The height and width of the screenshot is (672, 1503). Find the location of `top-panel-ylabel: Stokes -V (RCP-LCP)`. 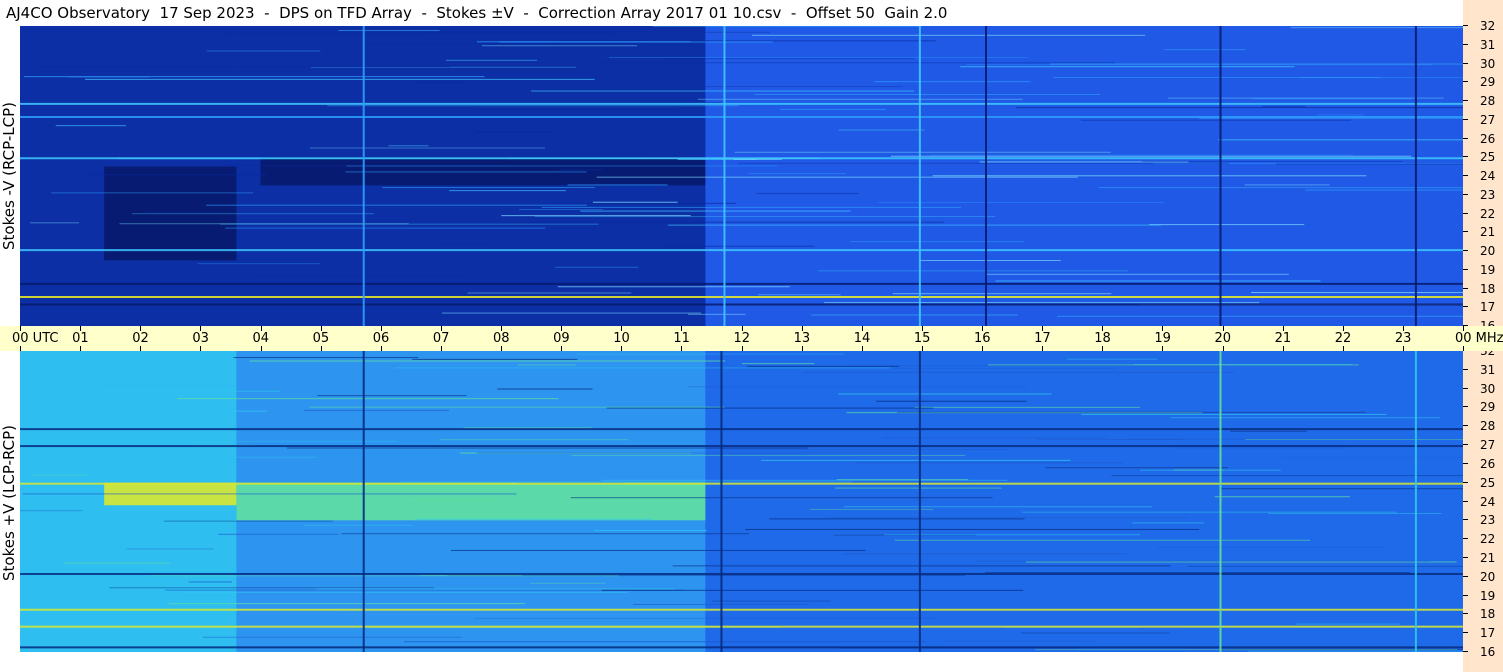

top-panel-ylabel: Stokes -V (RCP-LCP) is located at coordinates (9, 176).